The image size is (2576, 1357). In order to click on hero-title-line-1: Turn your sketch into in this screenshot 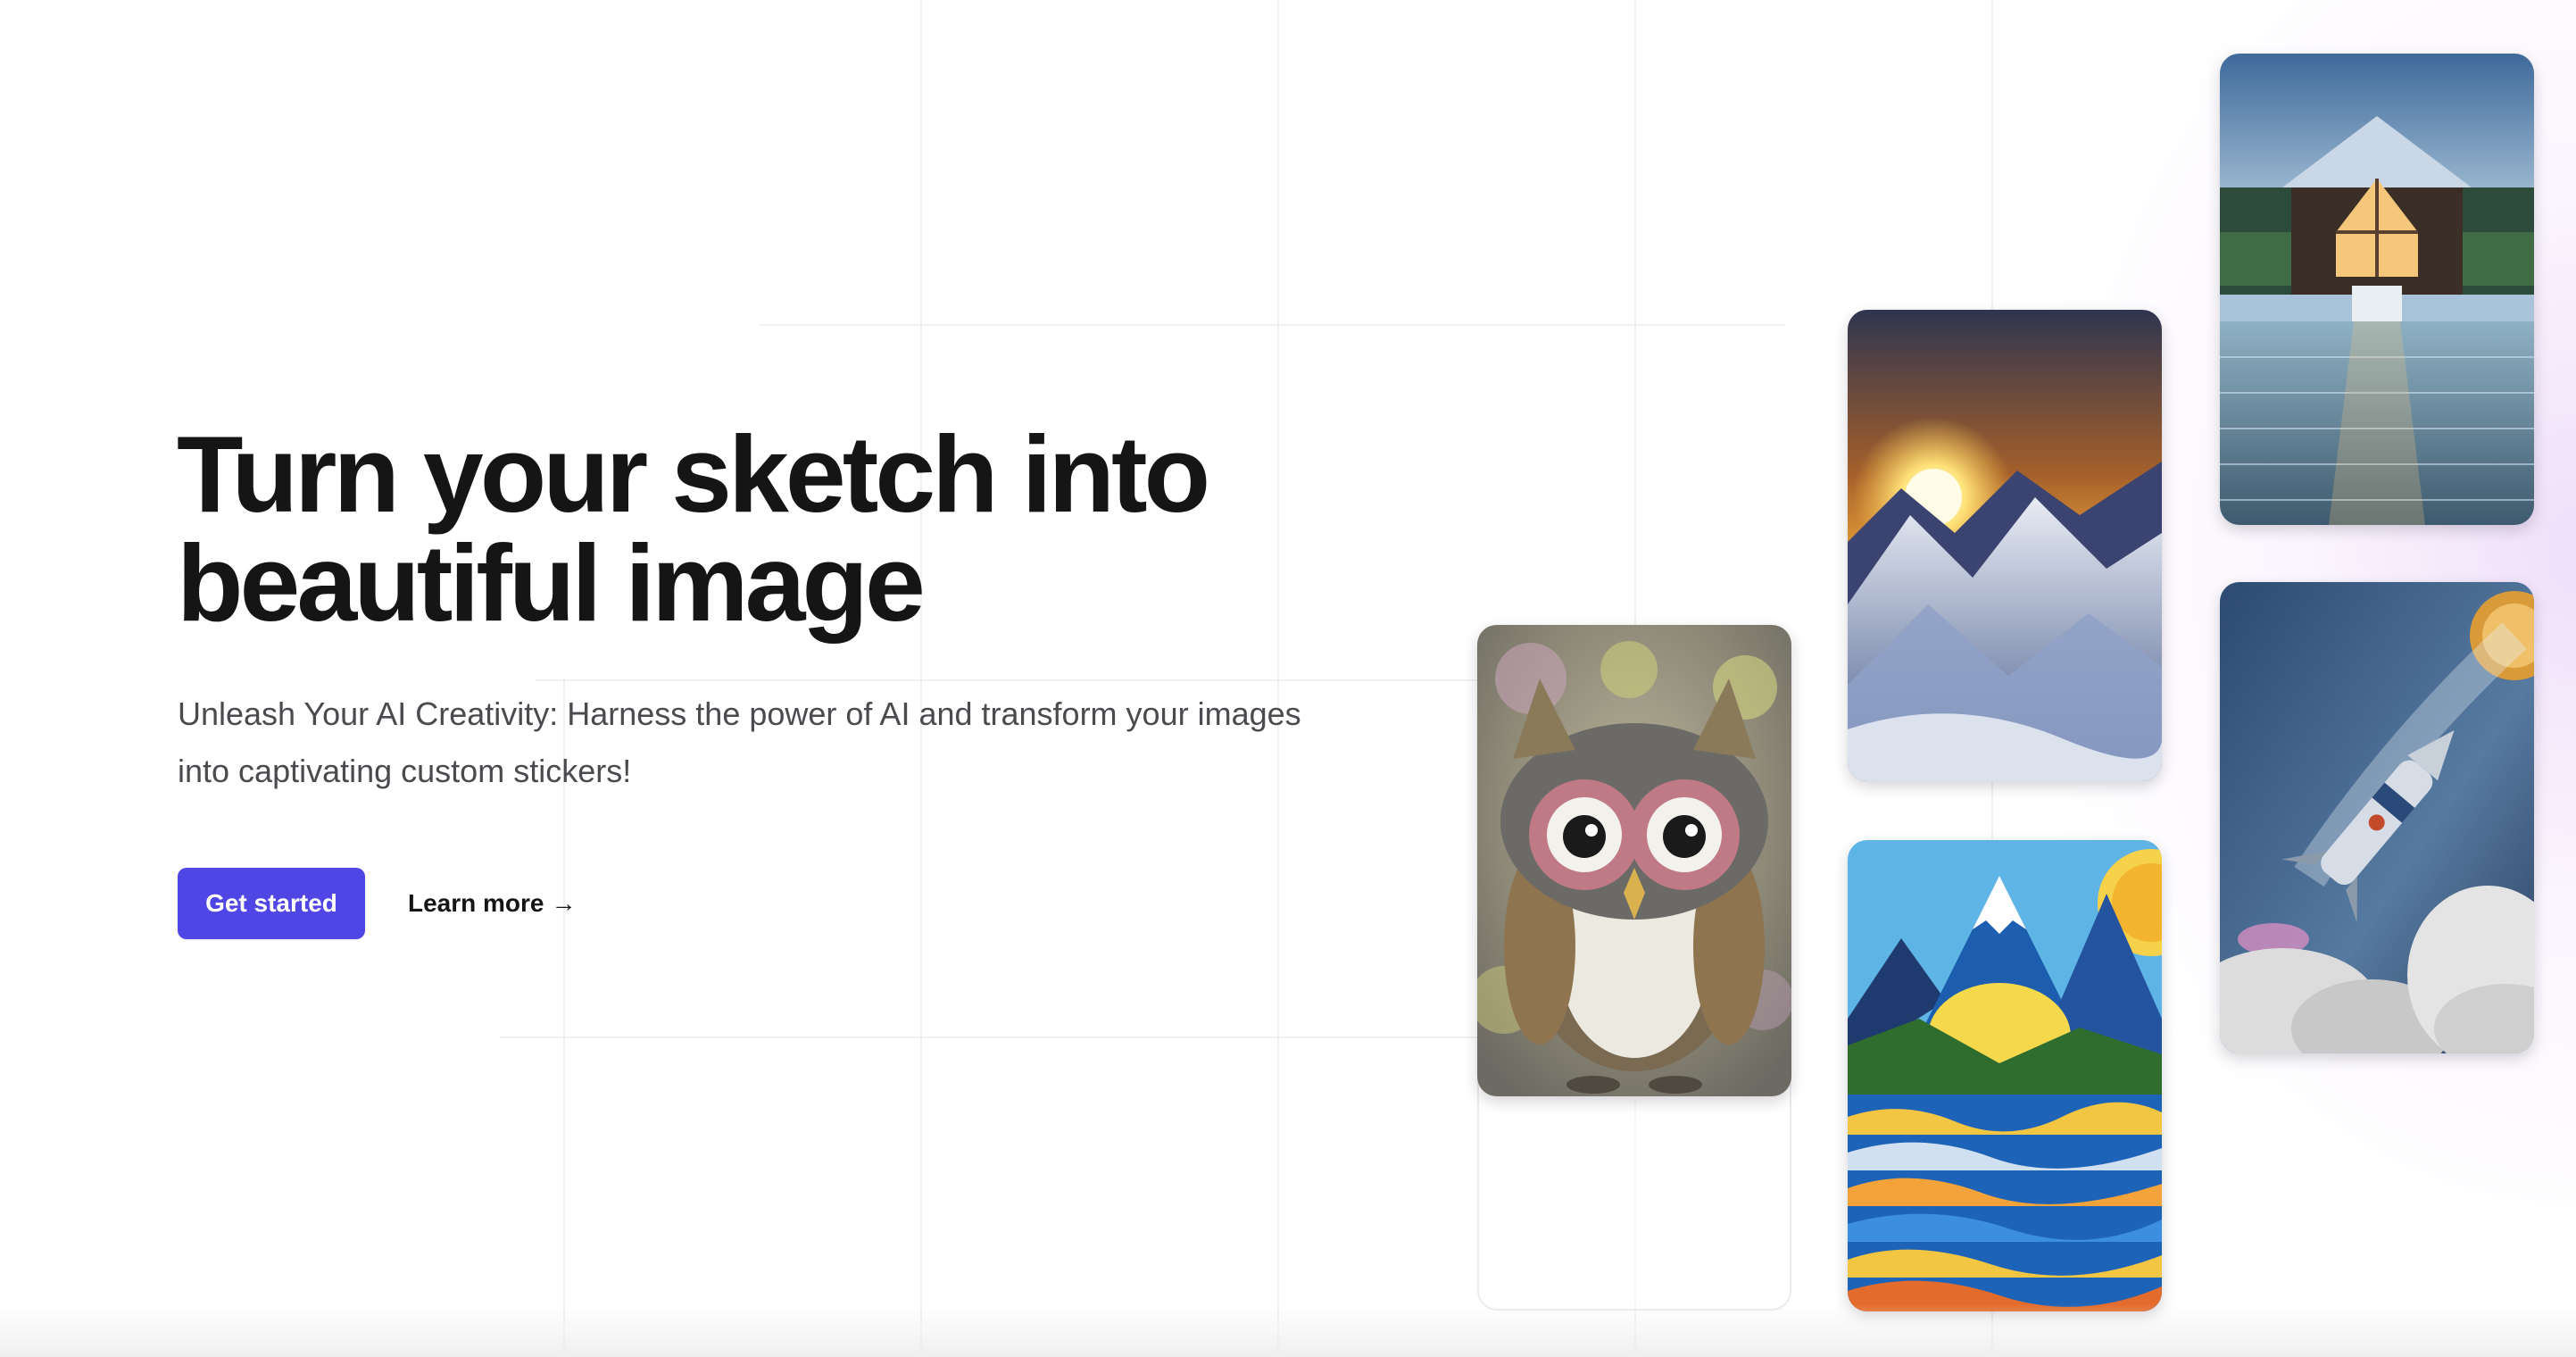, I will do `click(693, 474)`.